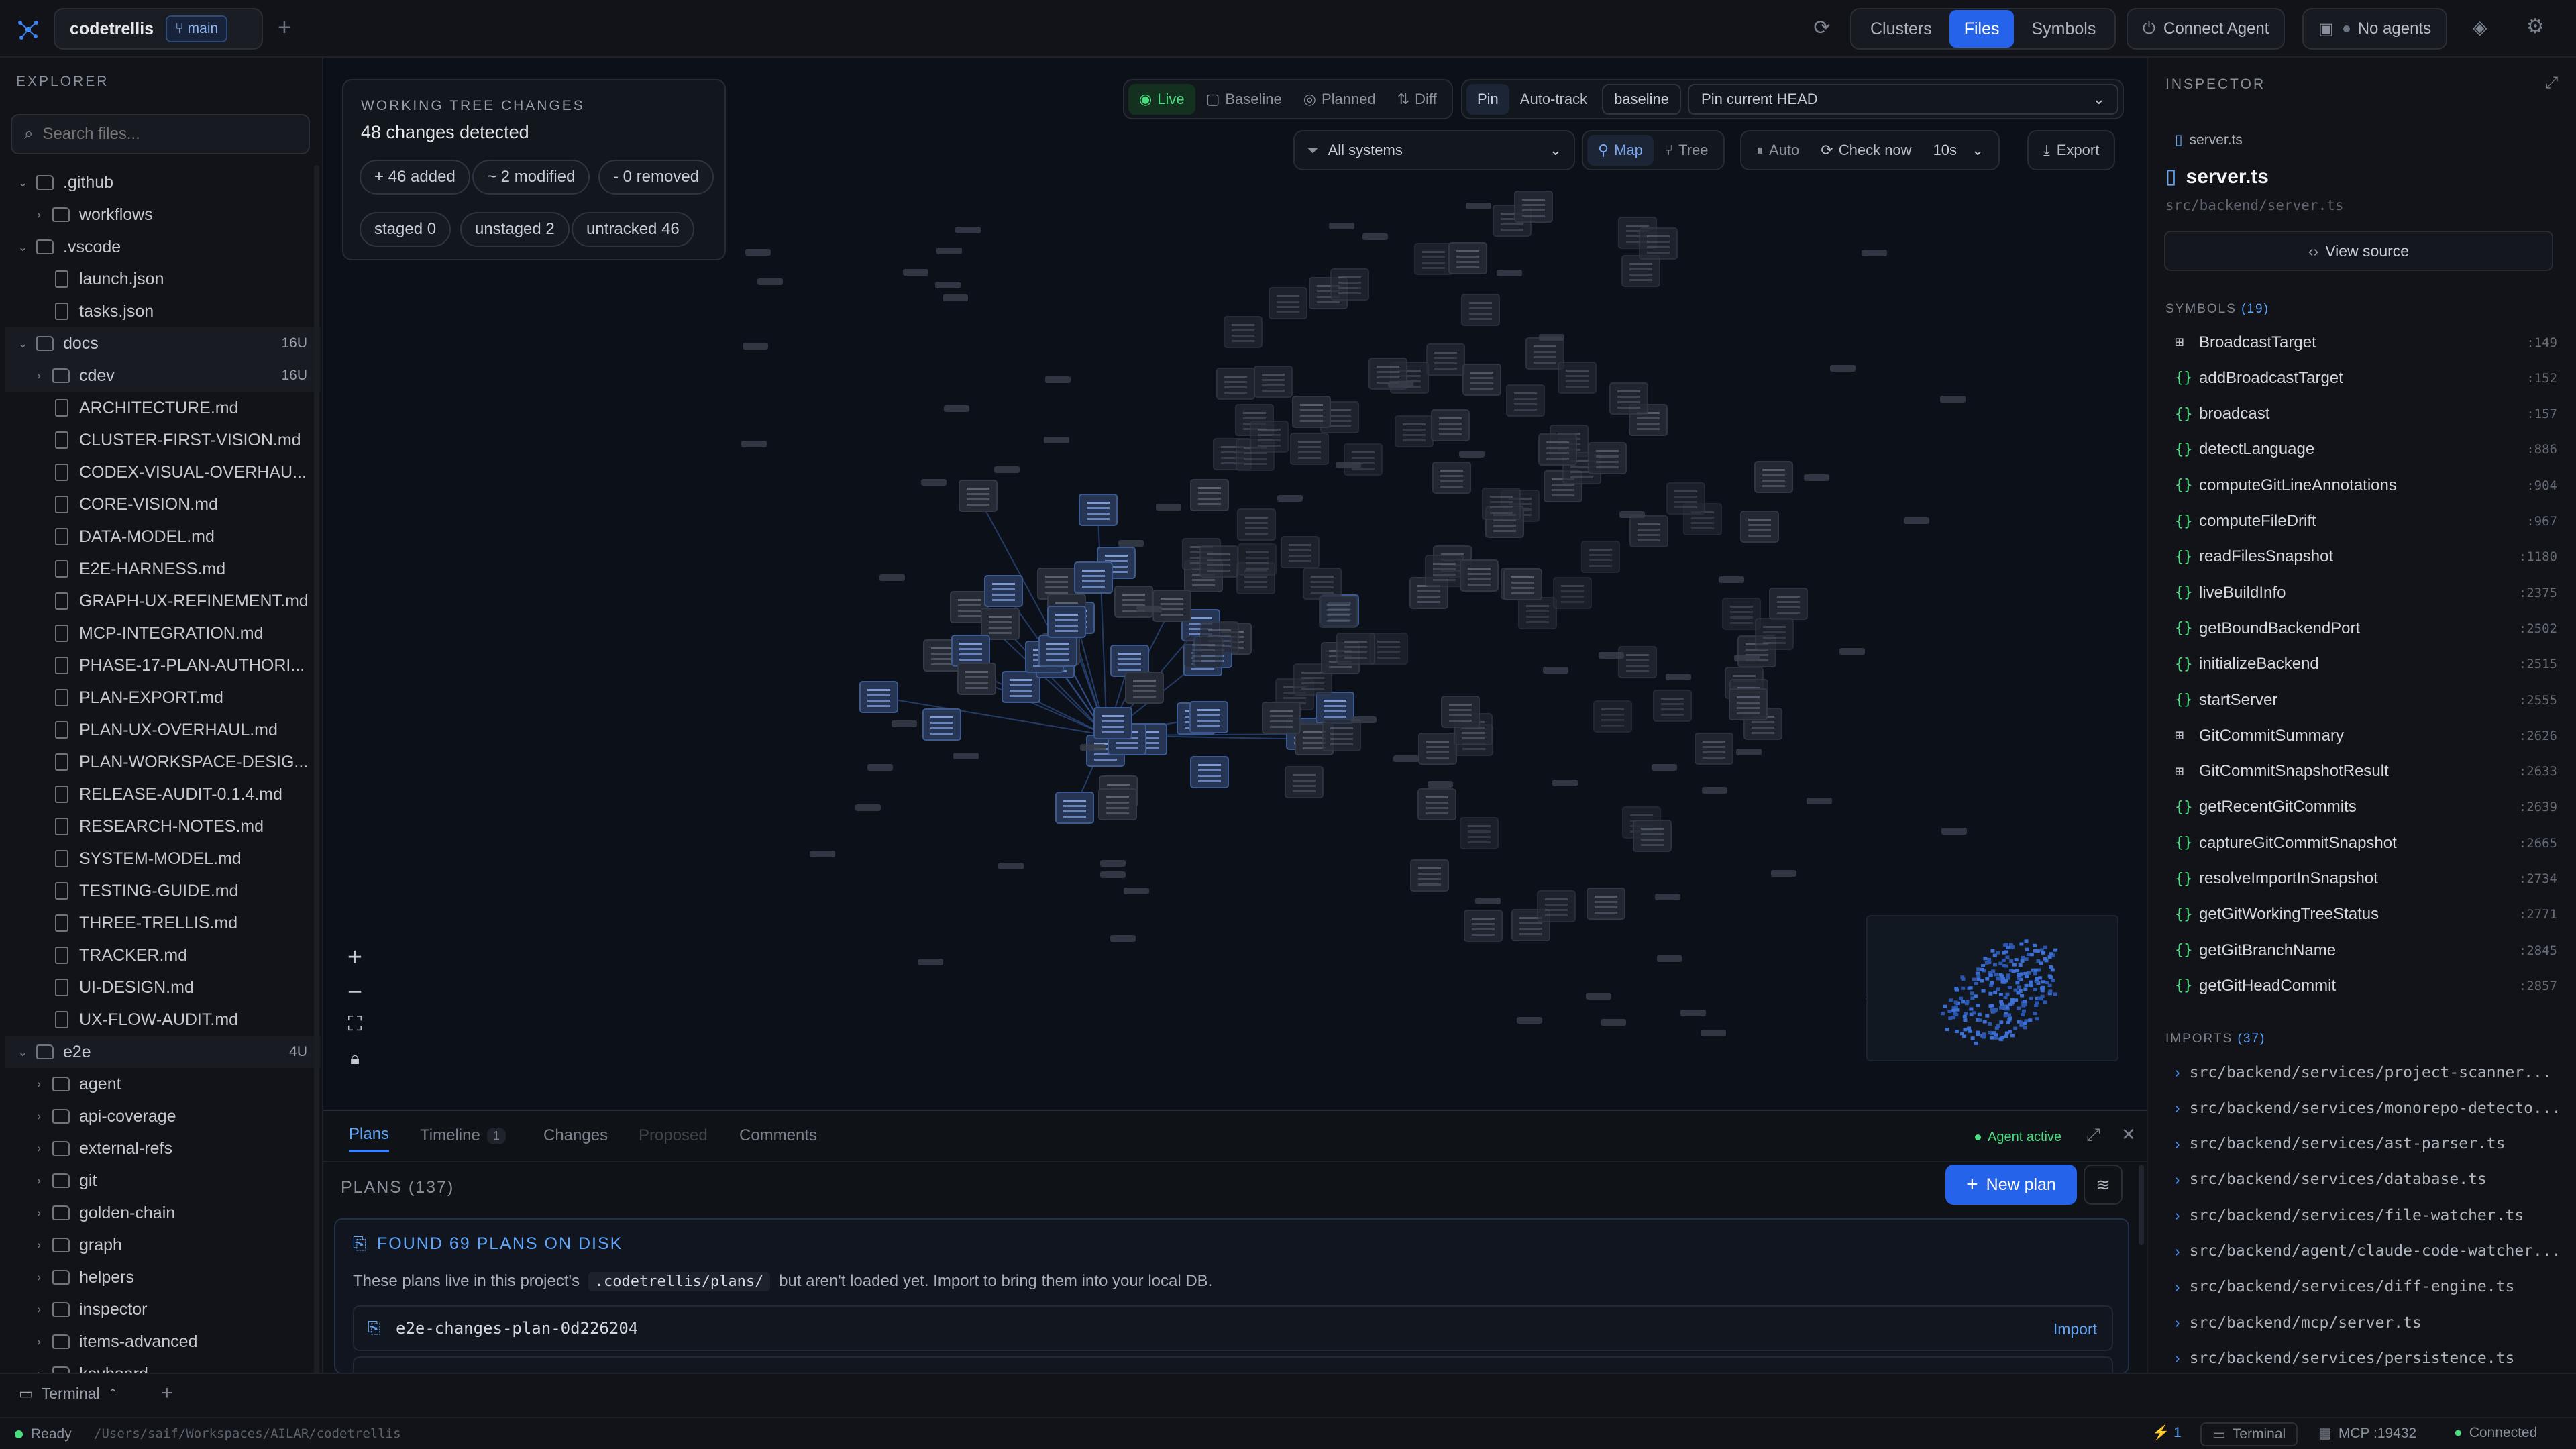  I want to click on settings-gear-icon: ⚙, so click(2535, 26).